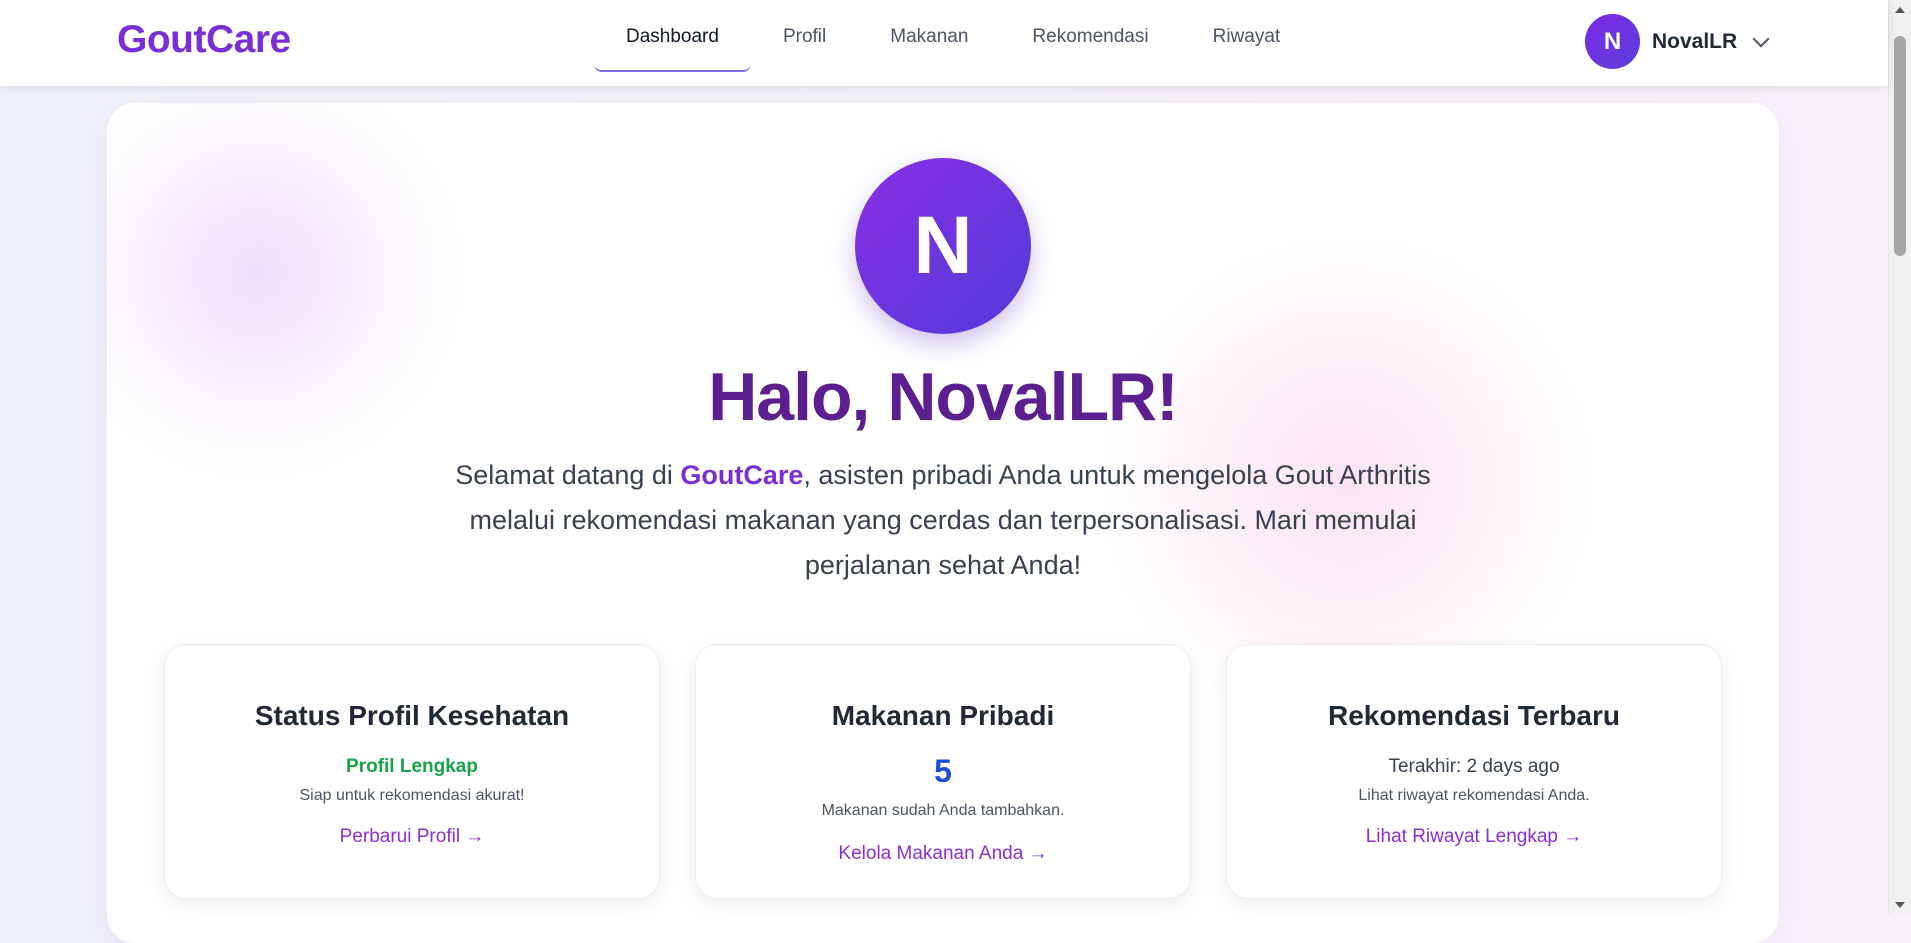 This screenshot has height=943, width=1911. Describe the element at coordinates (804, 35) in the screenshot. I see `nav-link-profil: Profil` at that location.